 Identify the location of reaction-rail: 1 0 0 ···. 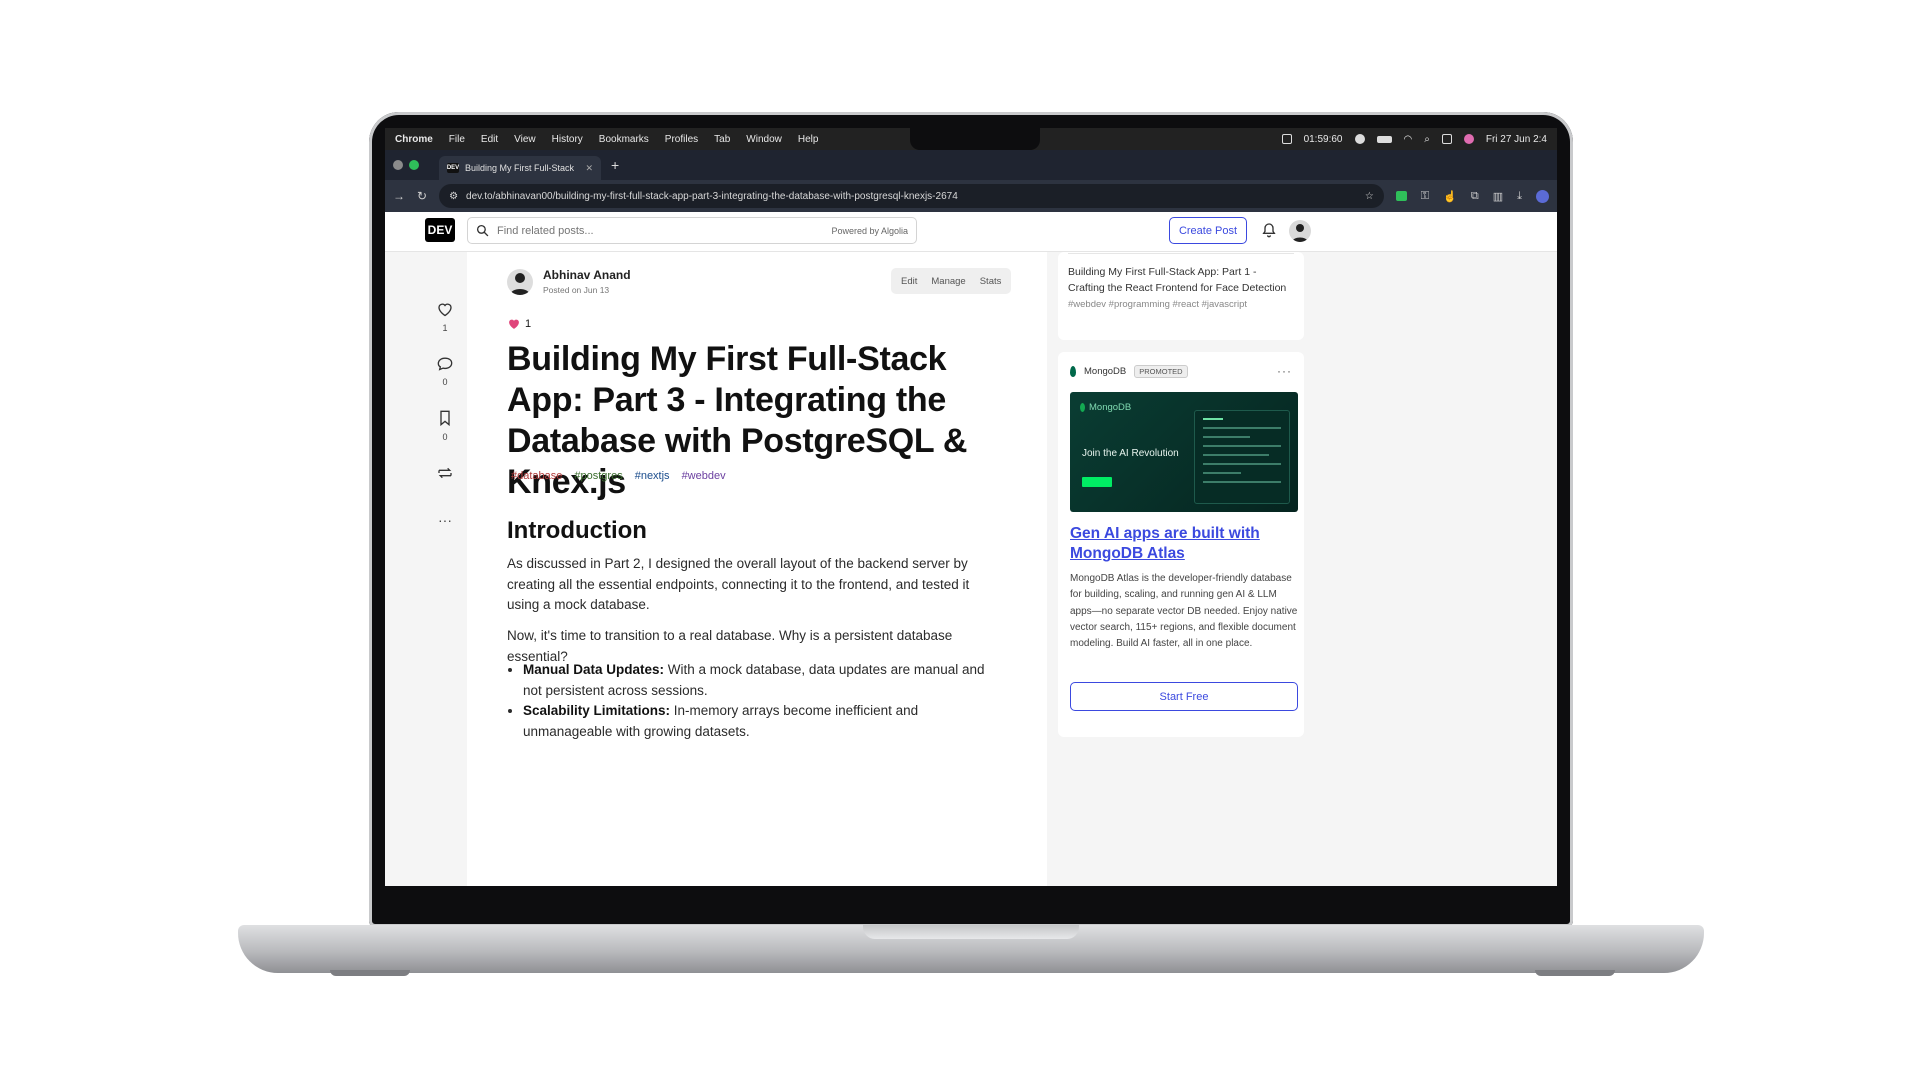
(445, 569).